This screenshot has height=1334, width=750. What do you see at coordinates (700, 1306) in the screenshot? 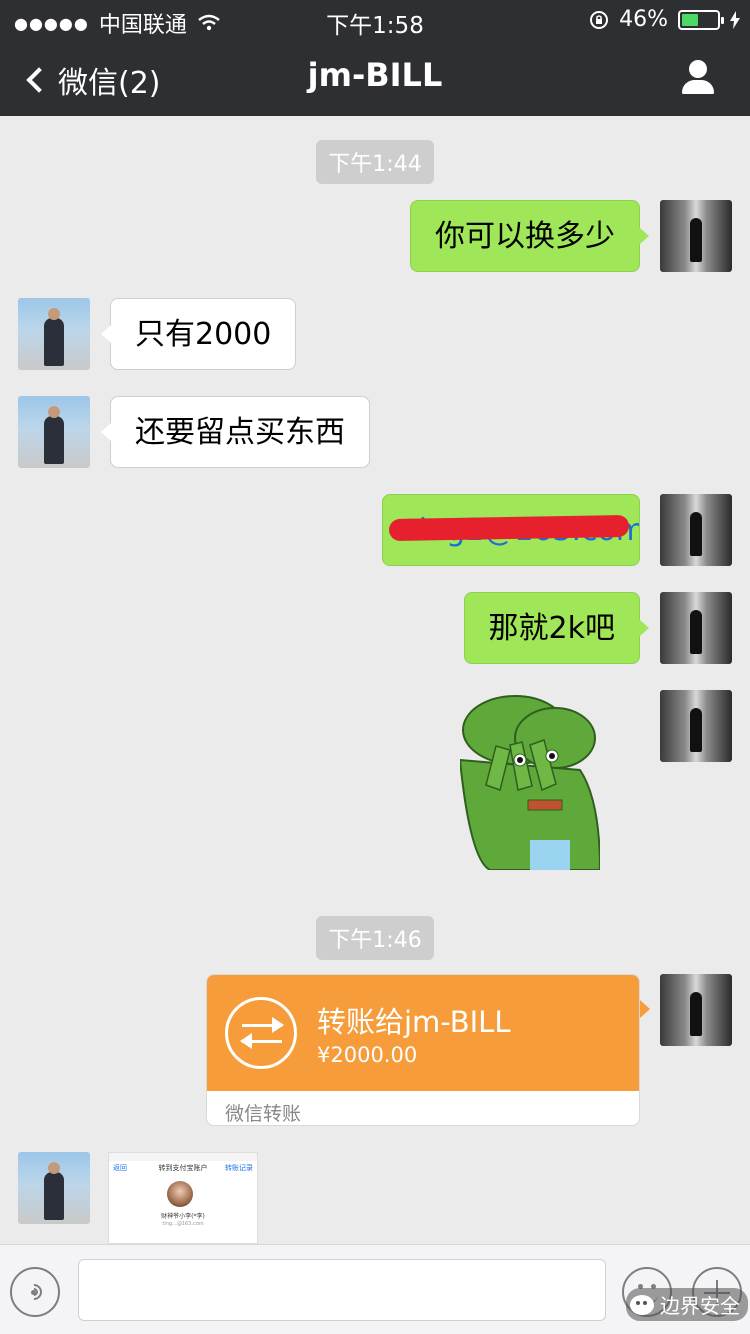
I see `watermark-text: 边界安全` at bounding box center [700, 1306].